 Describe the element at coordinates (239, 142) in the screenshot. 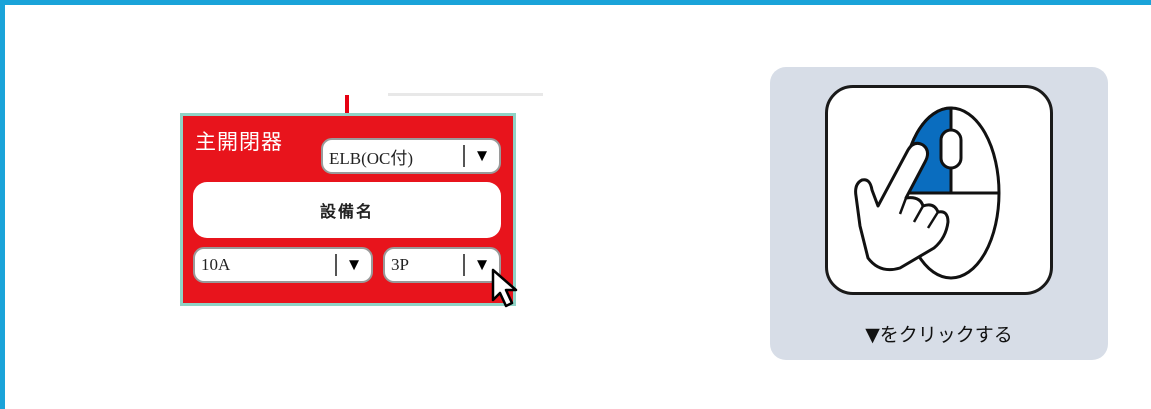

I see `panel-title: 主開閉器` at that location.